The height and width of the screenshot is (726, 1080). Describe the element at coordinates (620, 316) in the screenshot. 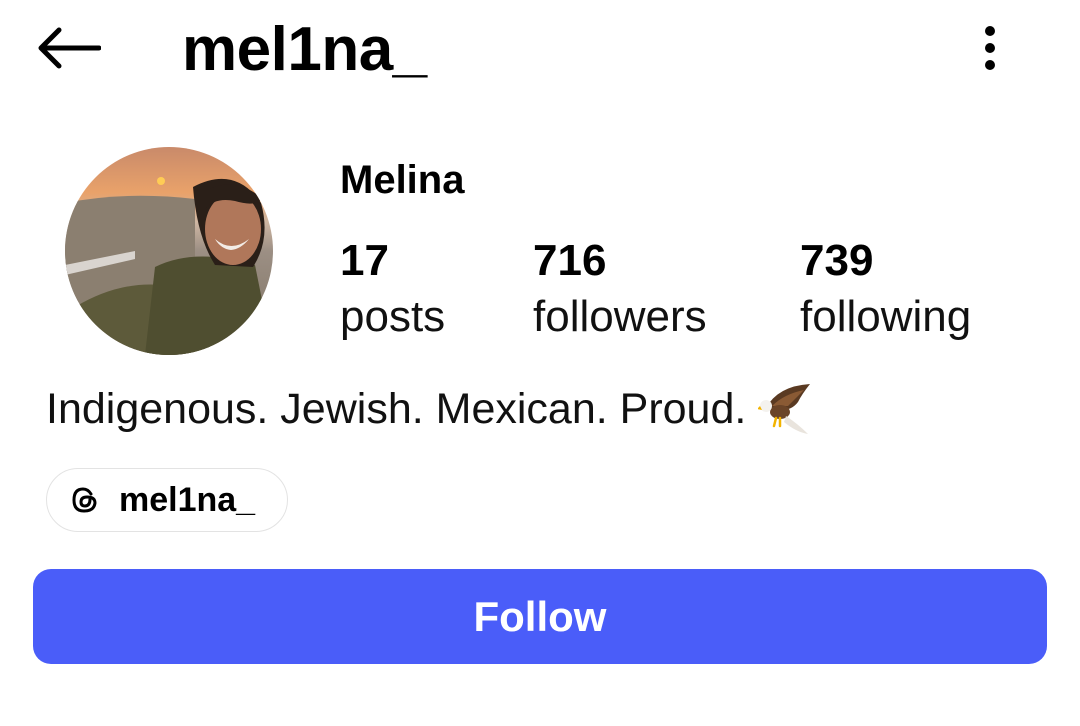

I see `stat-label: followers` at that location.